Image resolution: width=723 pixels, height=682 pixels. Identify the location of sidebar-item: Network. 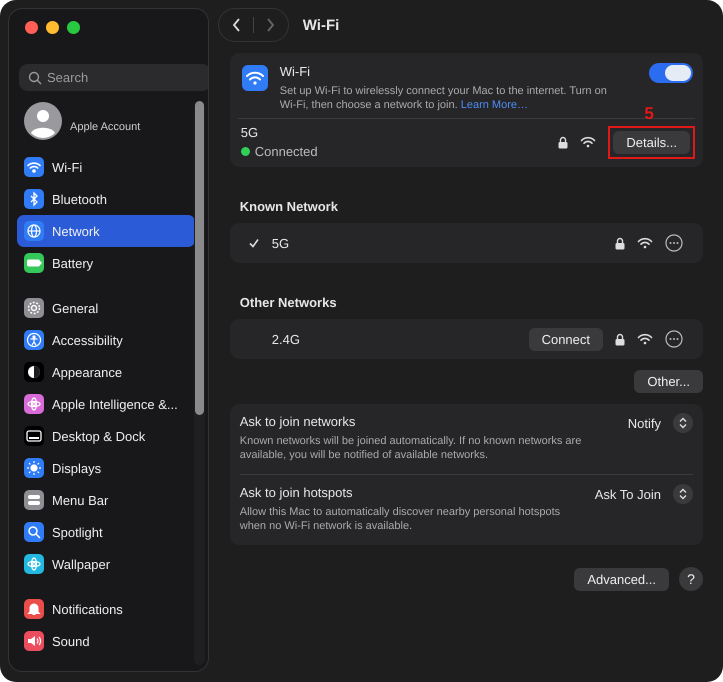
(106, 231).